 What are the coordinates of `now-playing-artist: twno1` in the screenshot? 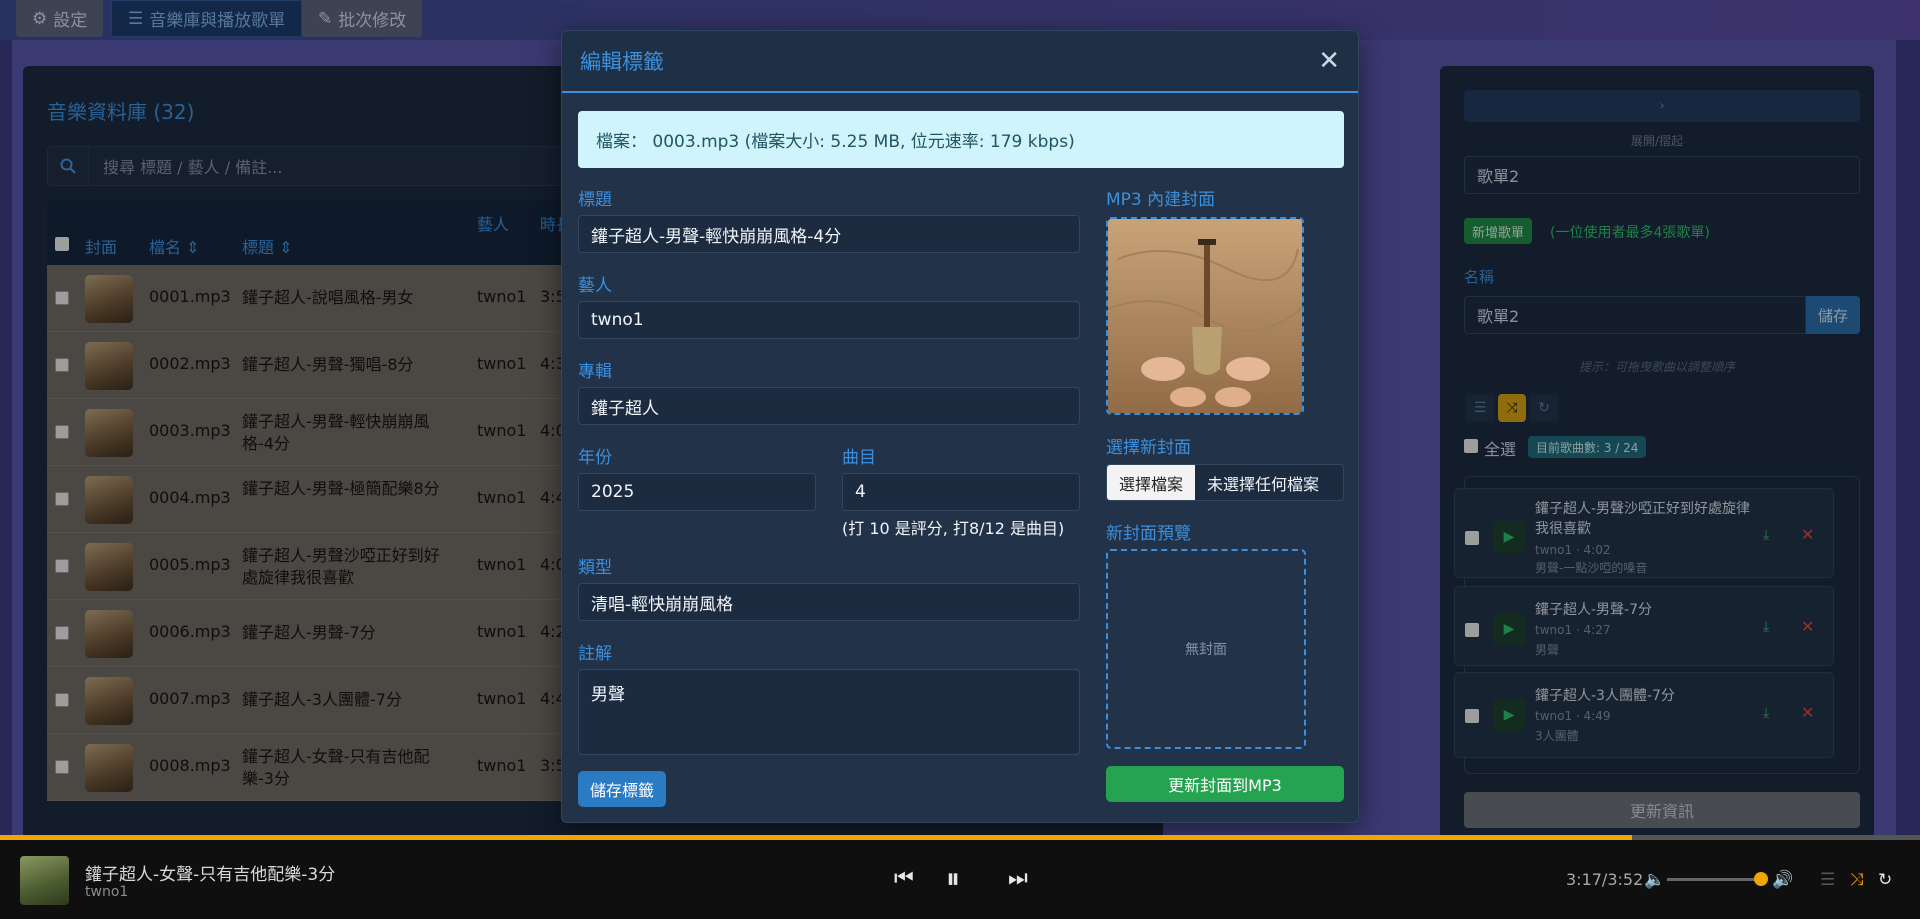 It's located at (107, 892).